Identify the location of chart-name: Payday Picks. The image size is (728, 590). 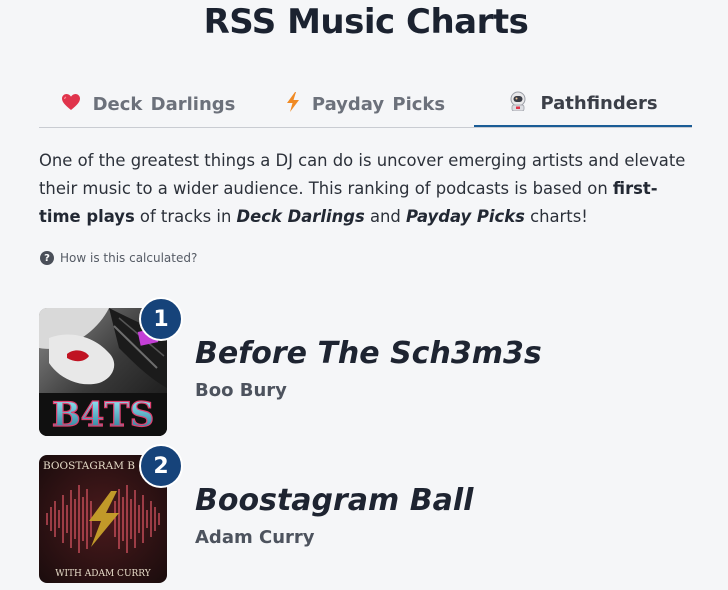
(465, 216).